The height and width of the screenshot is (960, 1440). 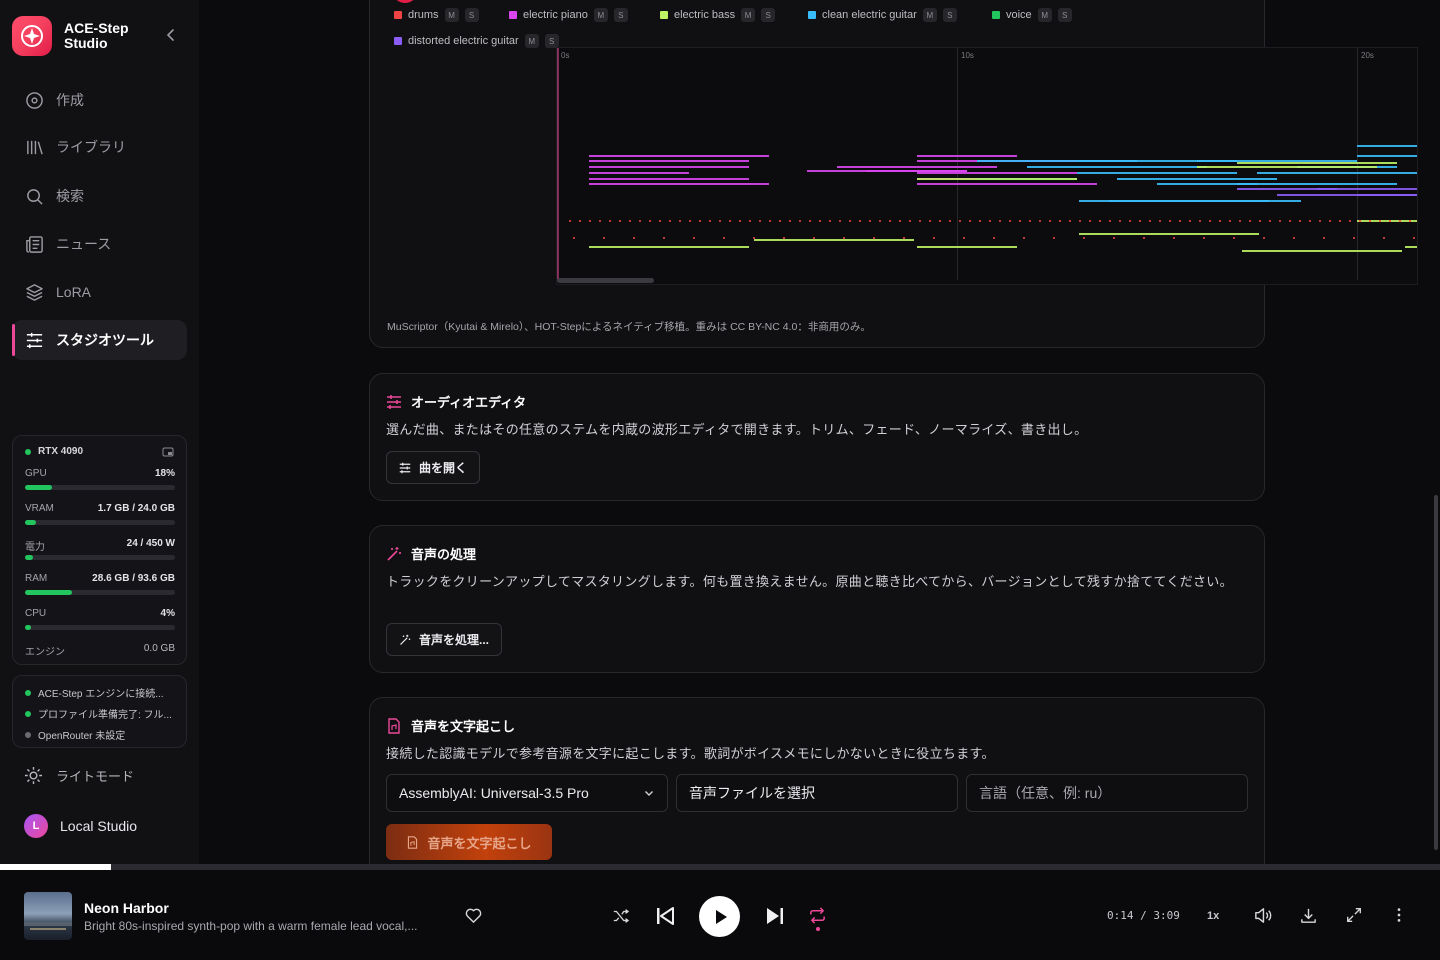 What do you see at coordinates (34, 292) in the screenshot?
I see `layers-icon` at bounding box center [34, 292].